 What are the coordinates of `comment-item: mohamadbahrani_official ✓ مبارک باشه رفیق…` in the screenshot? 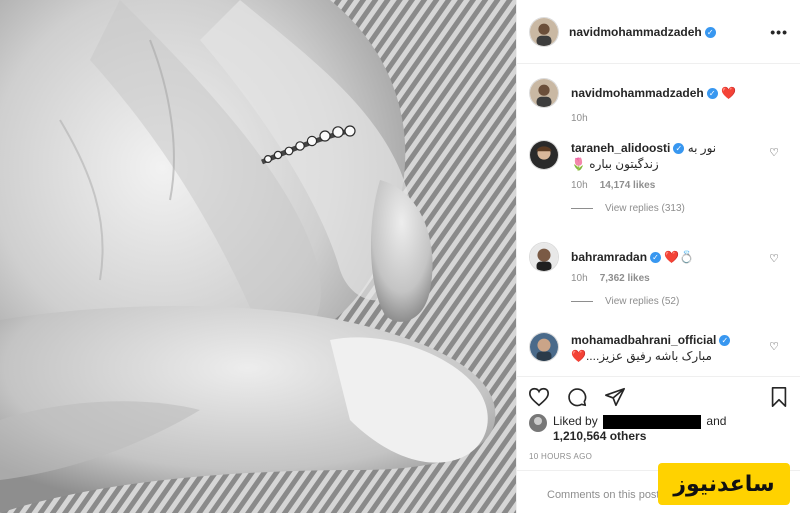 It's located at (659, 348).